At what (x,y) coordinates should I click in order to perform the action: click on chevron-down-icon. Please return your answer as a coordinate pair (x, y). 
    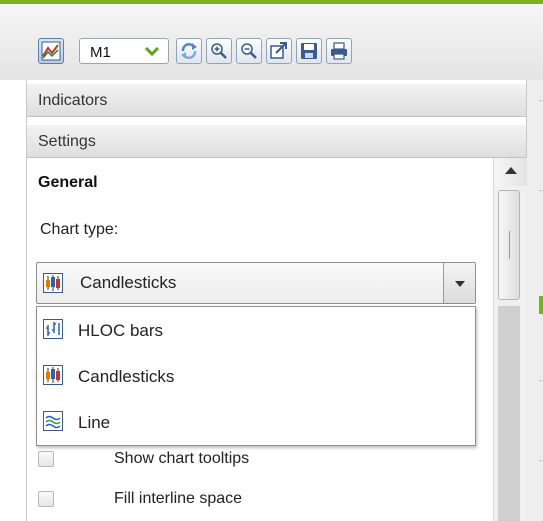
    Looking at the image, I should click on (152, 51).